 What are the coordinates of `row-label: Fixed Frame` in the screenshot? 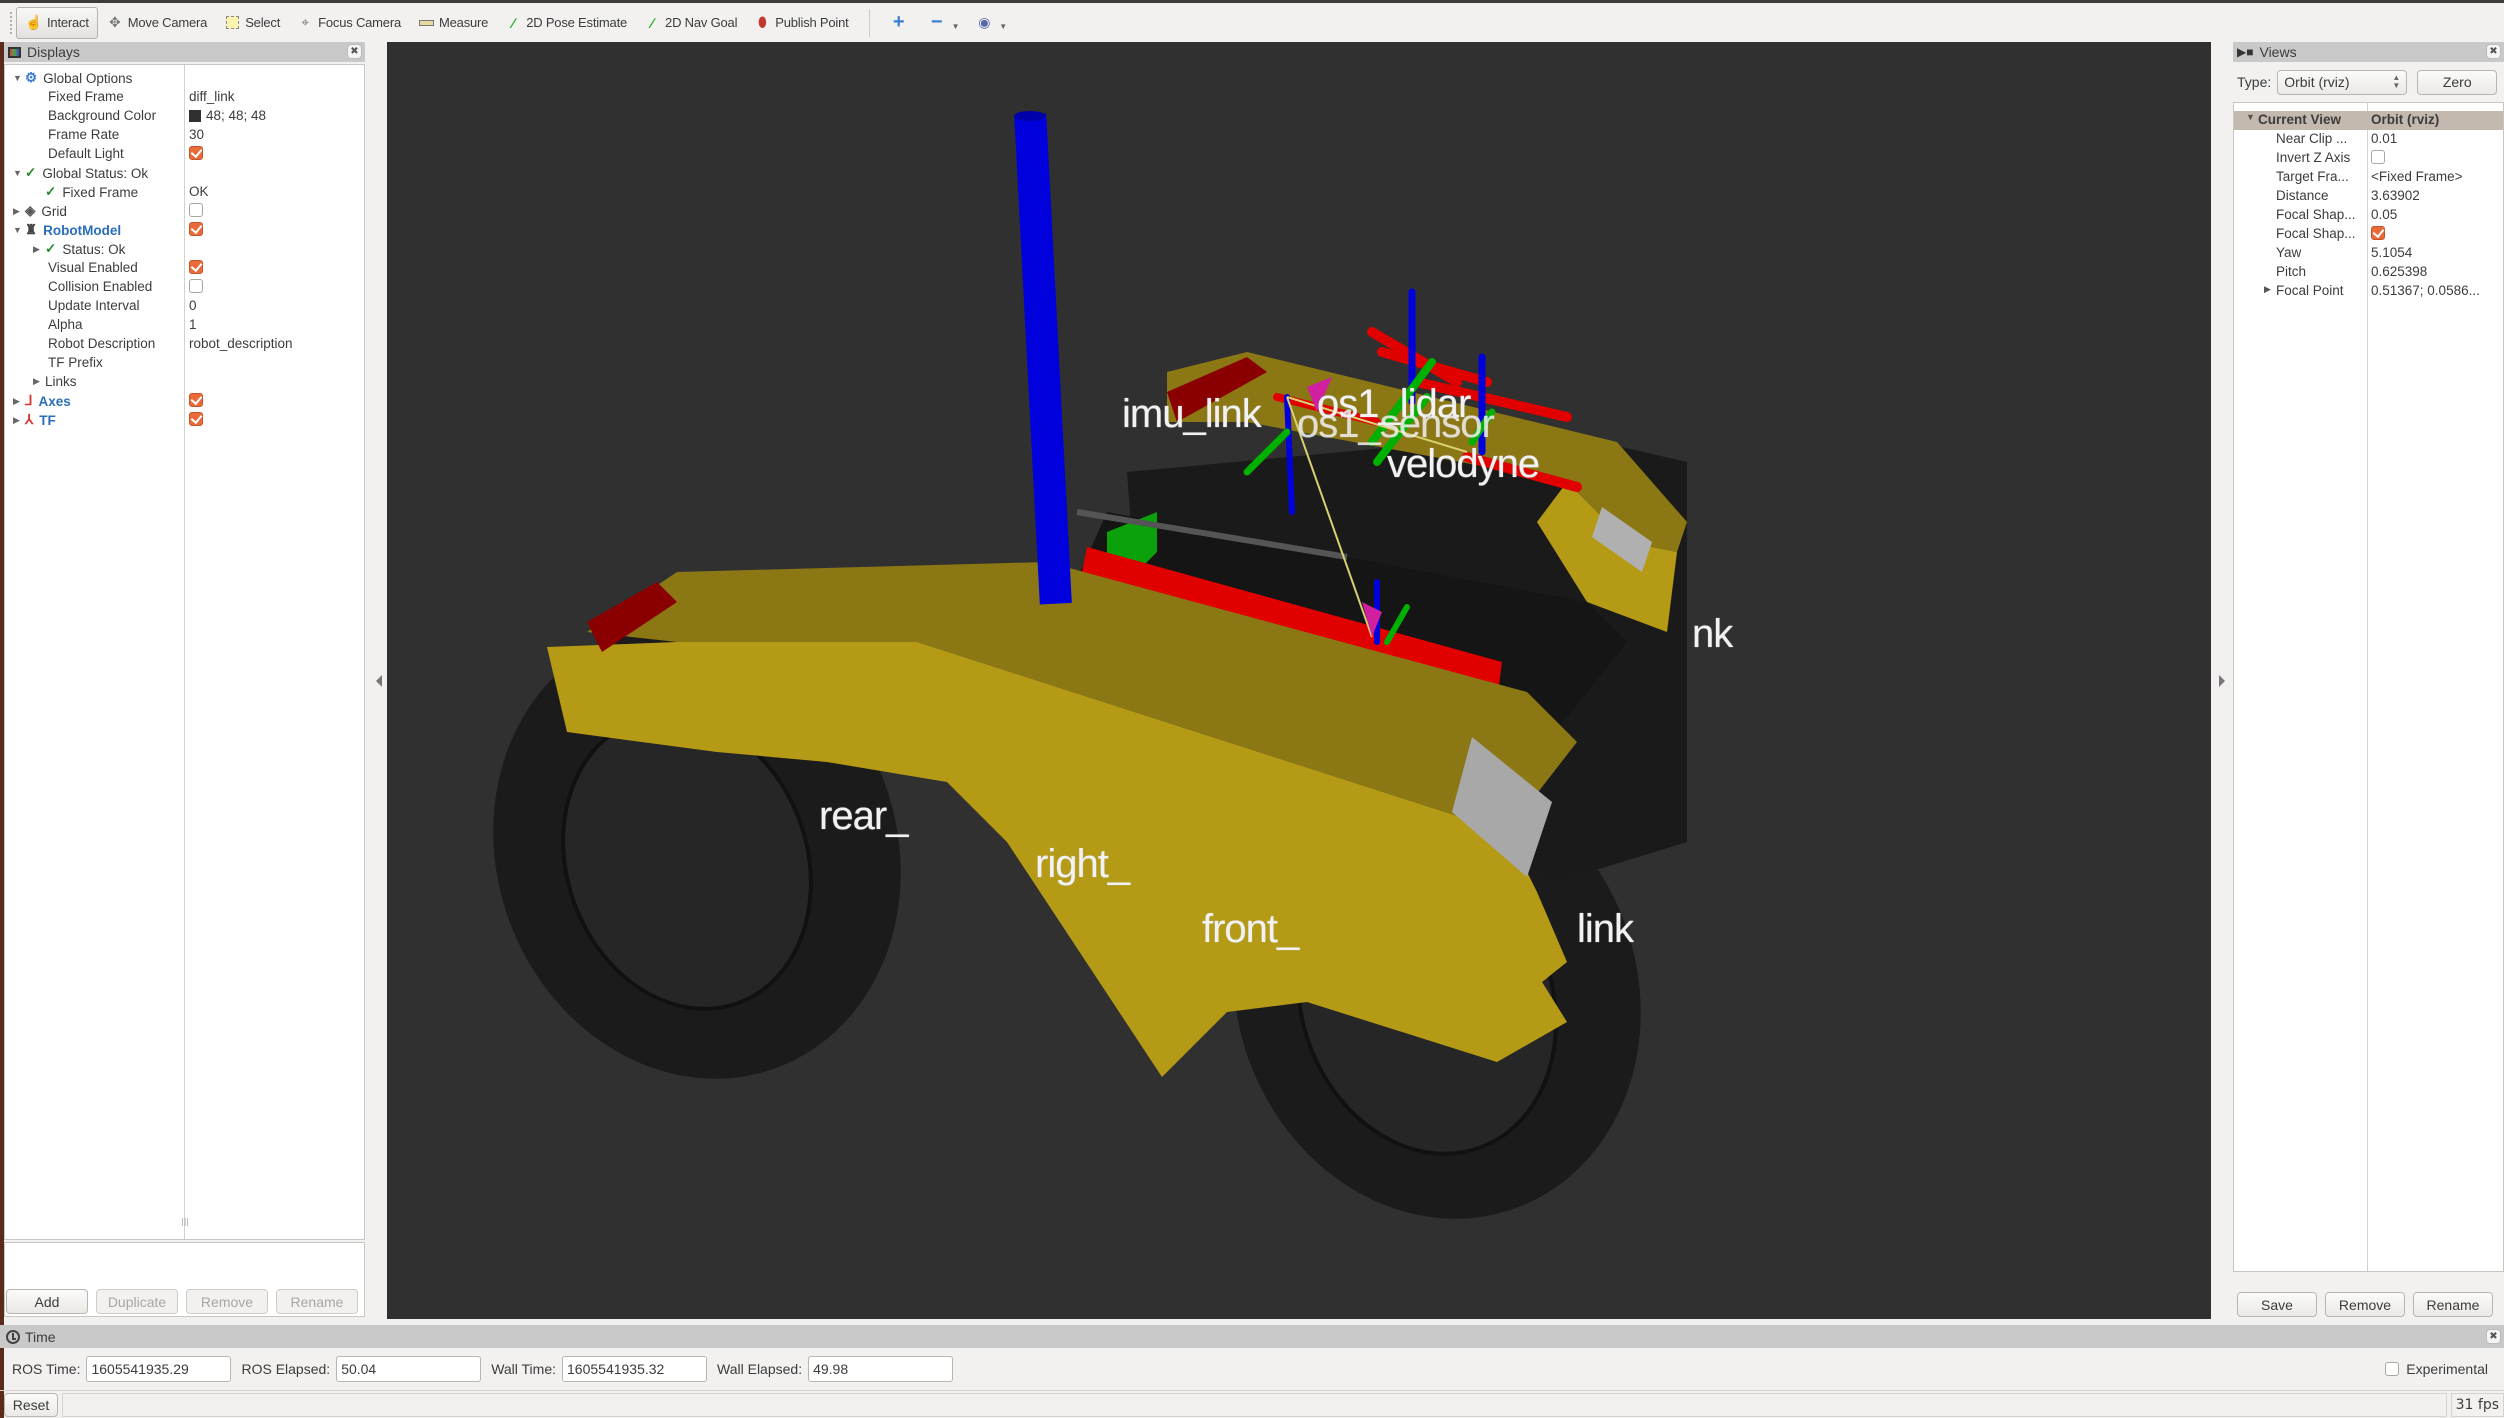 It's located at (100, 192).